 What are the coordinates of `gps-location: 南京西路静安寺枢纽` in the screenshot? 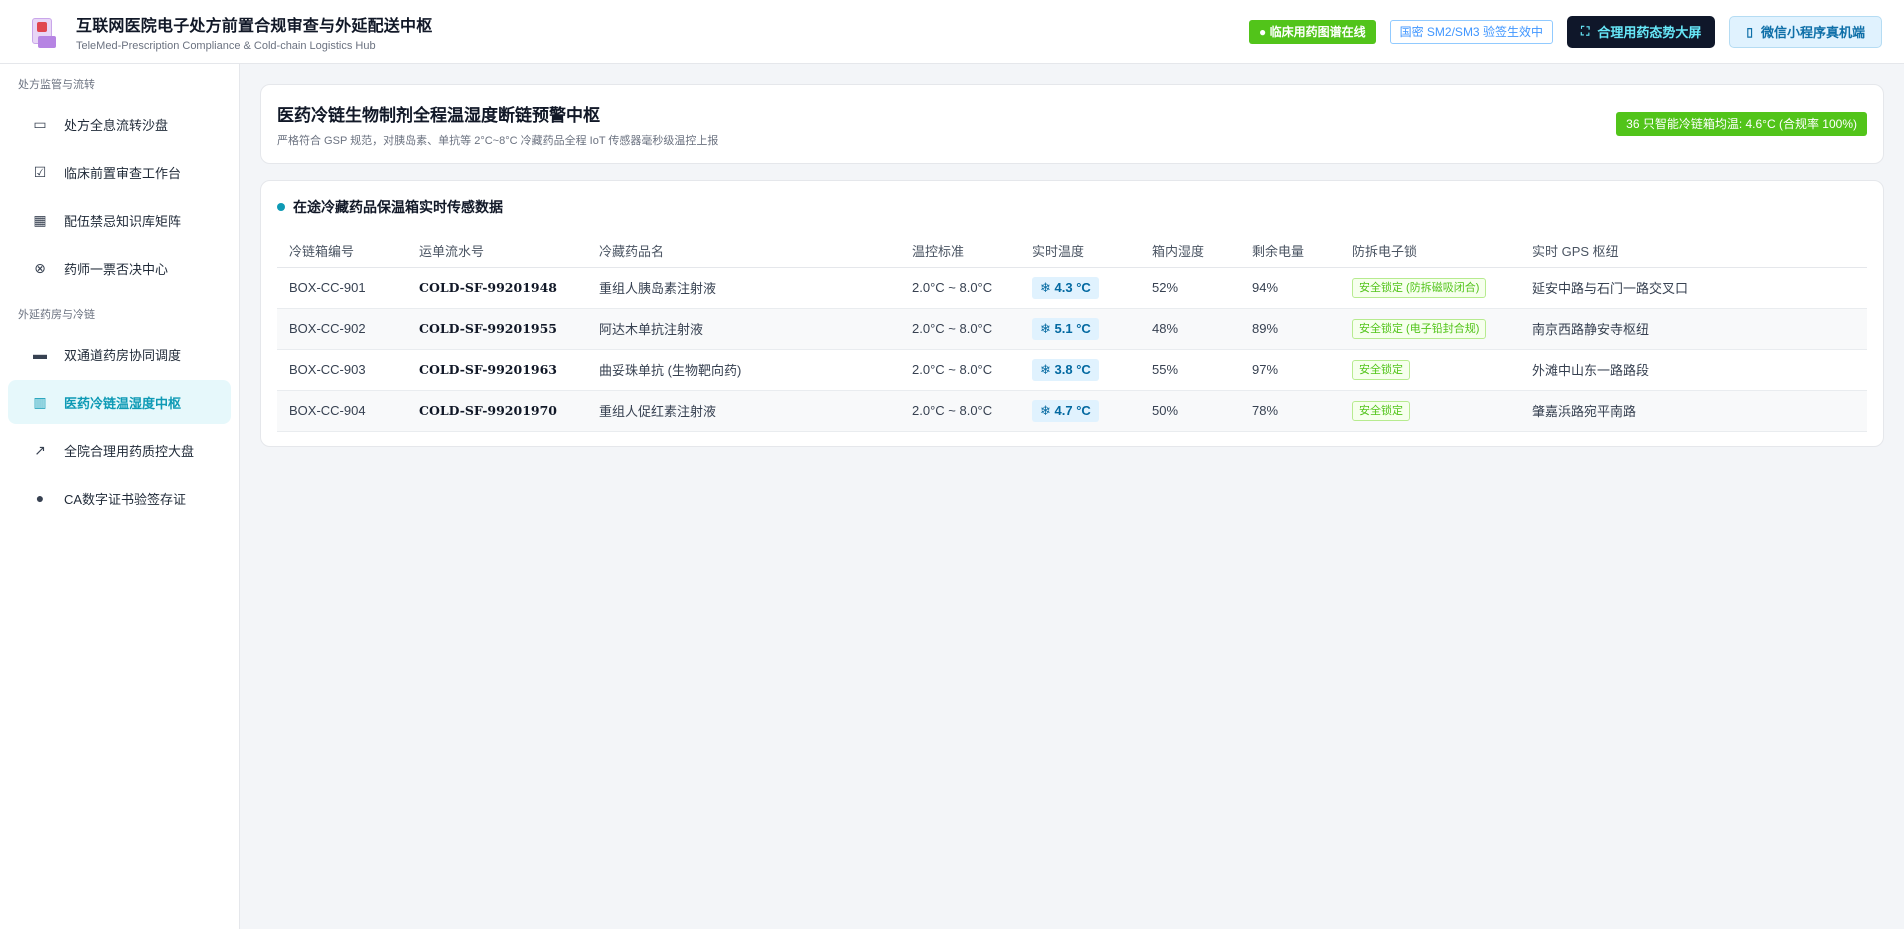 It's located at (1693, 329).